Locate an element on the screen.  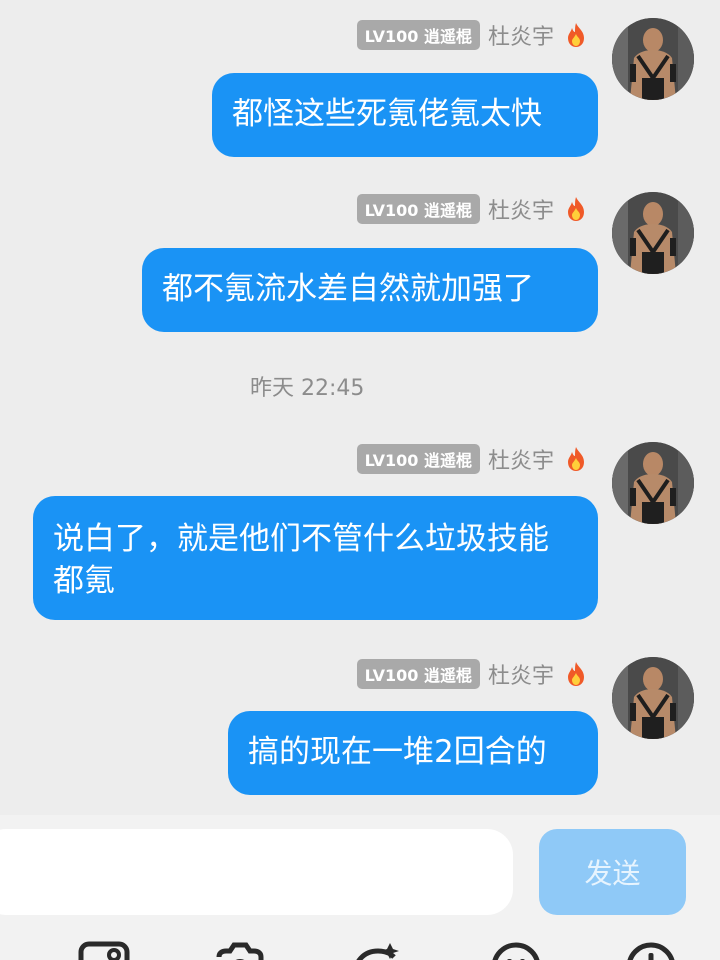
message-bubble: 说白了，就是他们不管什么垃圾技能都氪 is located at coordinates (315, 558).